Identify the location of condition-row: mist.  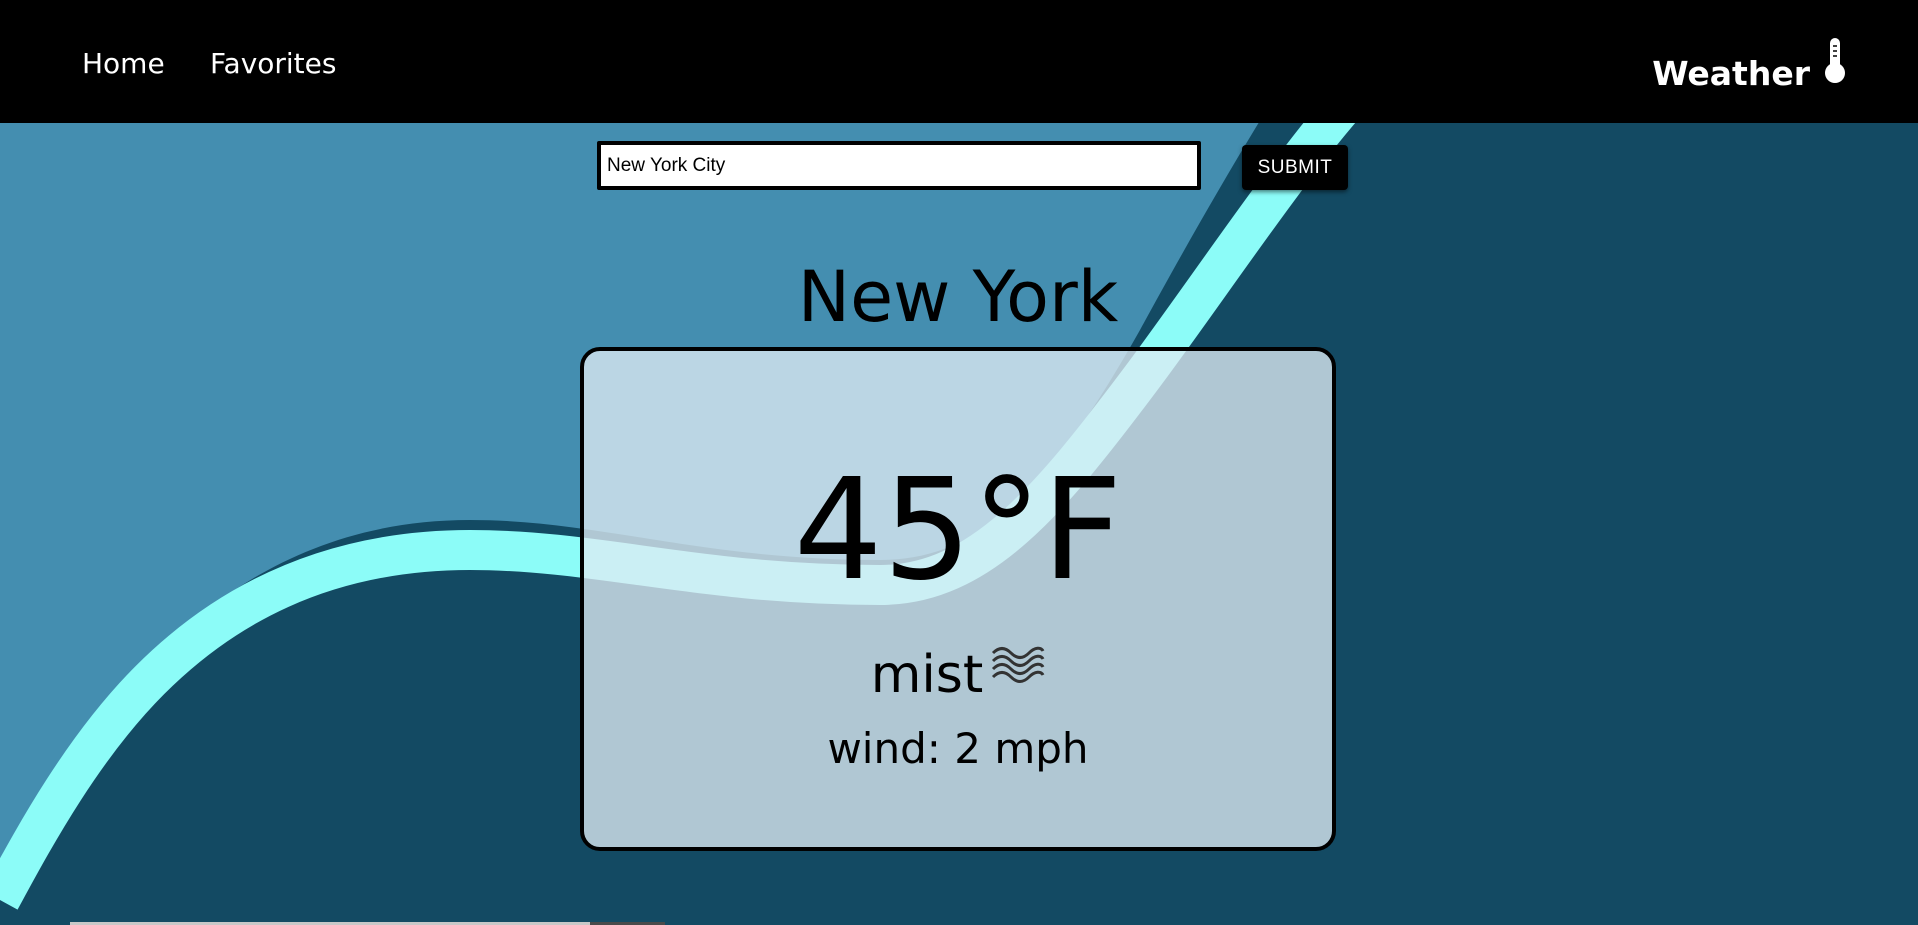
(958, 675).